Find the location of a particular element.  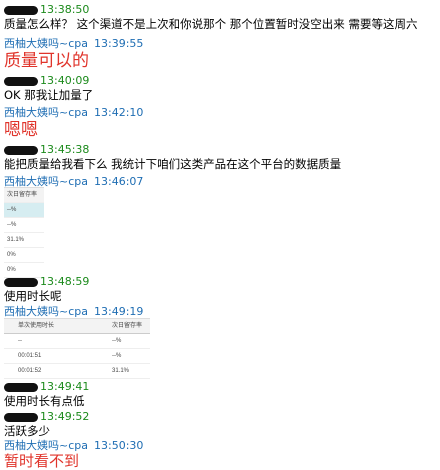

table-row: -- --% is located at coordinates (77, 341).